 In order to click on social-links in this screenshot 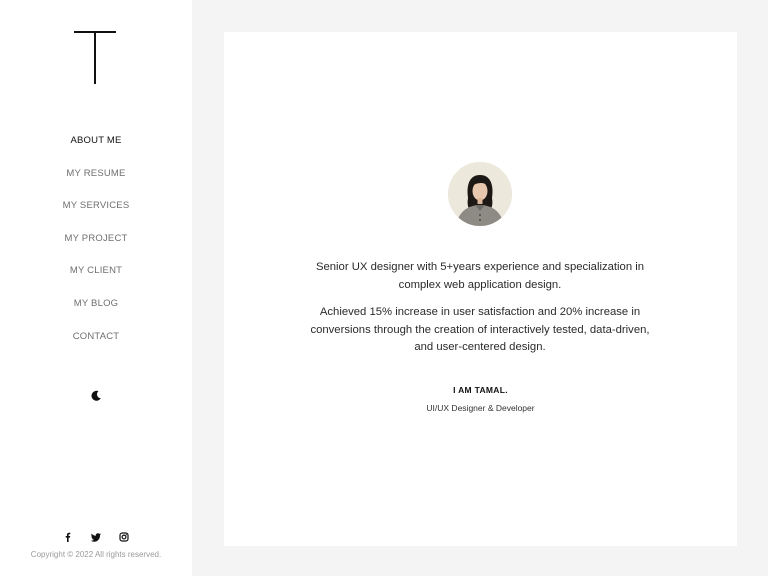, I will do `click(96, 537)`.